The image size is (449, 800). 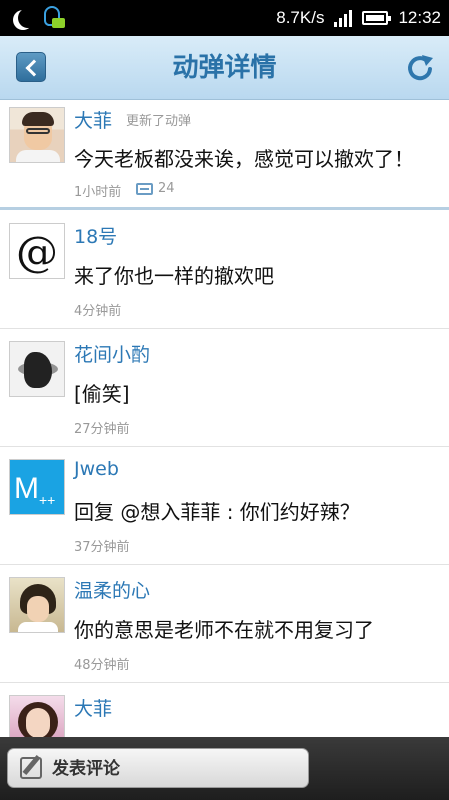 I want to click on page-title: 动弹详情, so click(x=224, y=68).